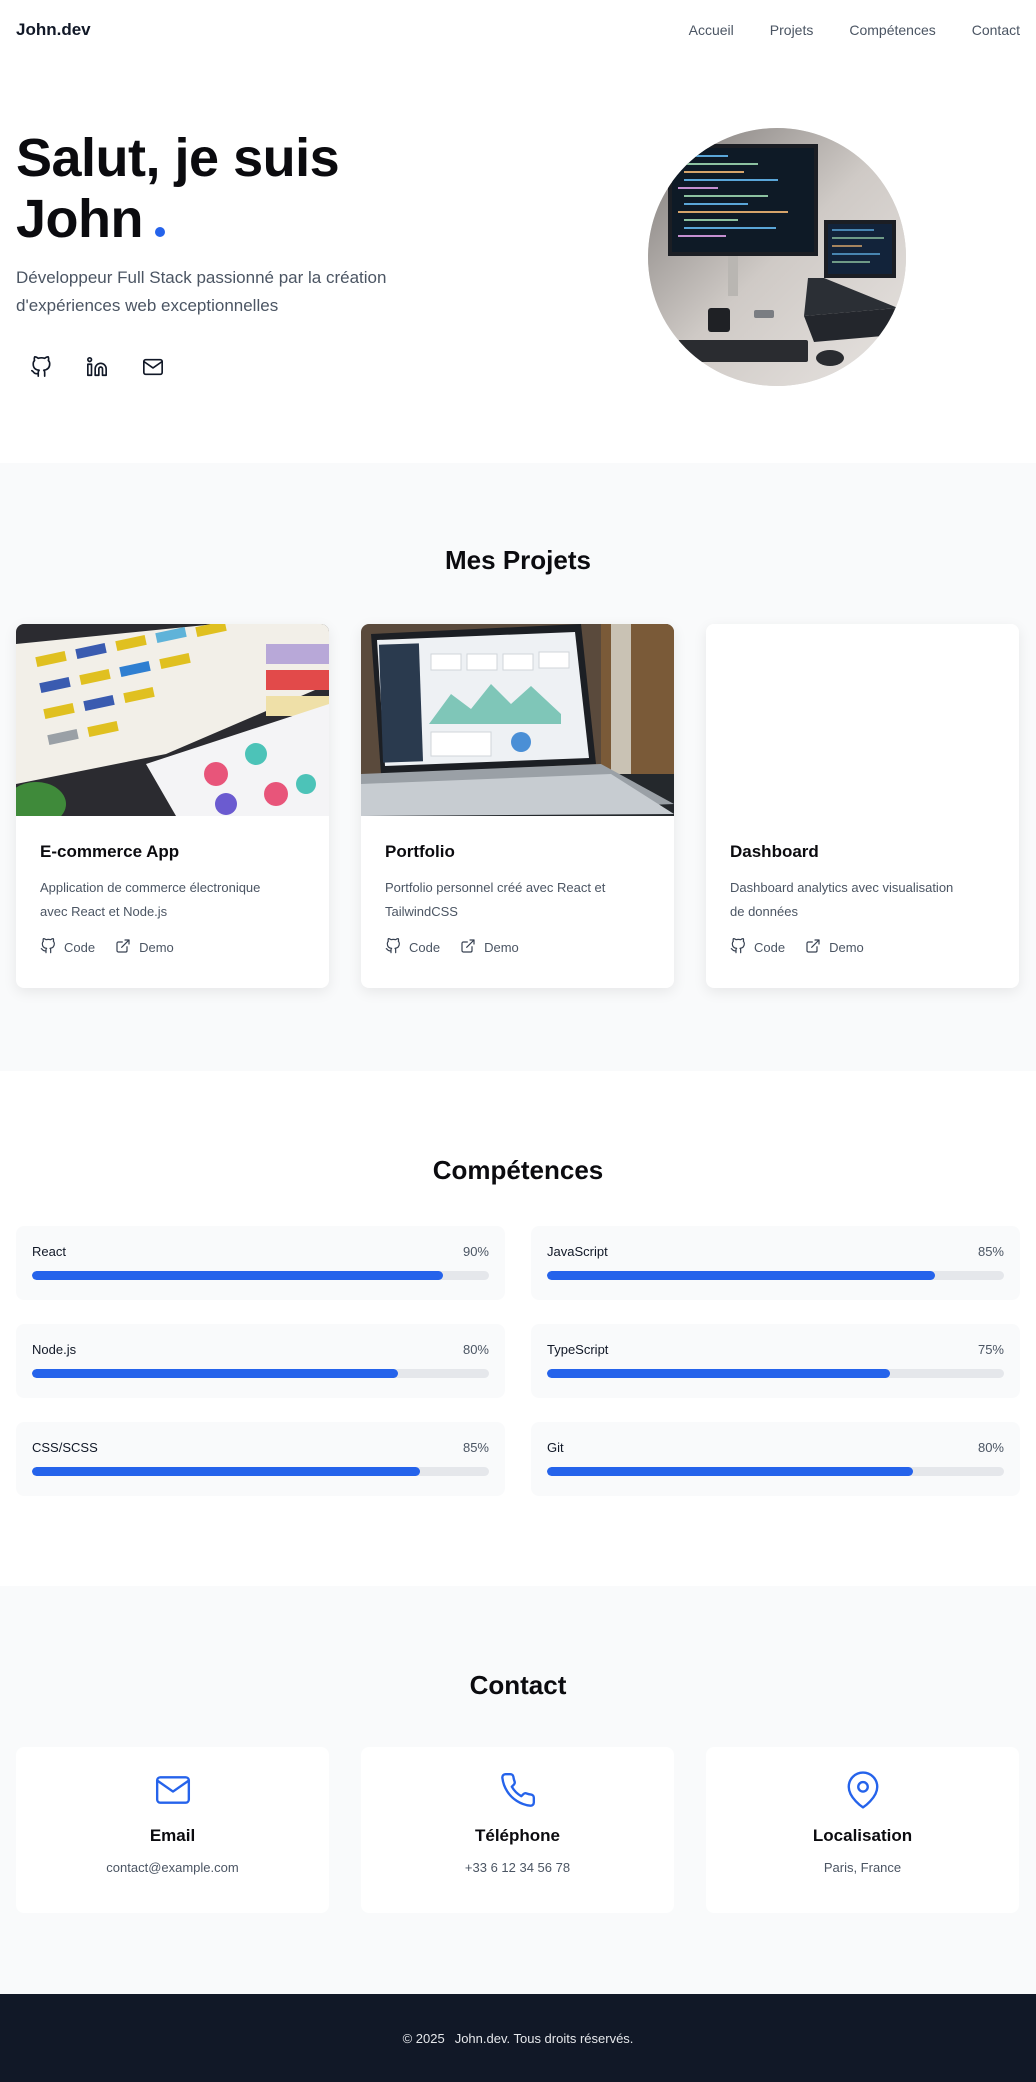  I want to click on skill-name: CSS/SCSS, so click(65, 1447).